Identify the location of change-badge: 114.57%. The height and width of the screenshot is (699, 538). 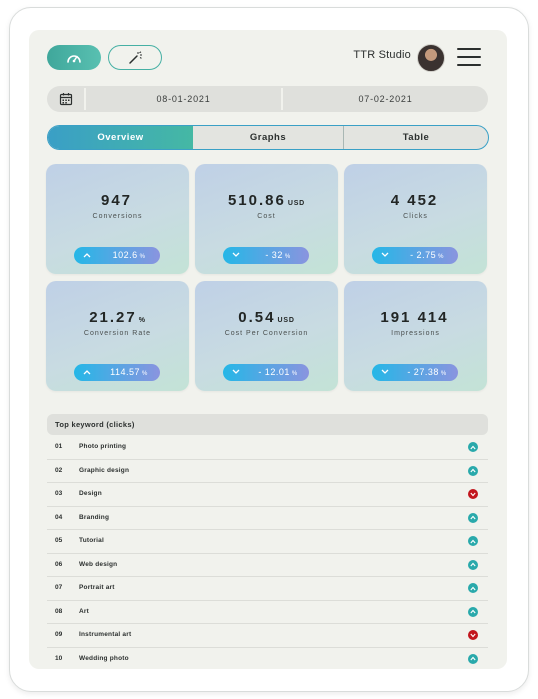
(117, 372).